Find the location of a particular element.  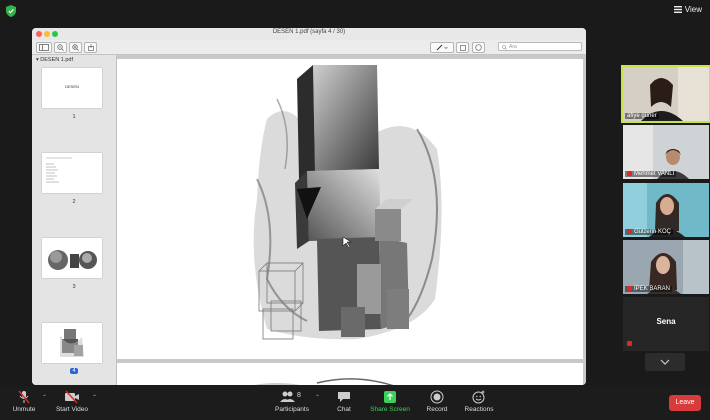

view-label: View is located at coordinates (693, 9).